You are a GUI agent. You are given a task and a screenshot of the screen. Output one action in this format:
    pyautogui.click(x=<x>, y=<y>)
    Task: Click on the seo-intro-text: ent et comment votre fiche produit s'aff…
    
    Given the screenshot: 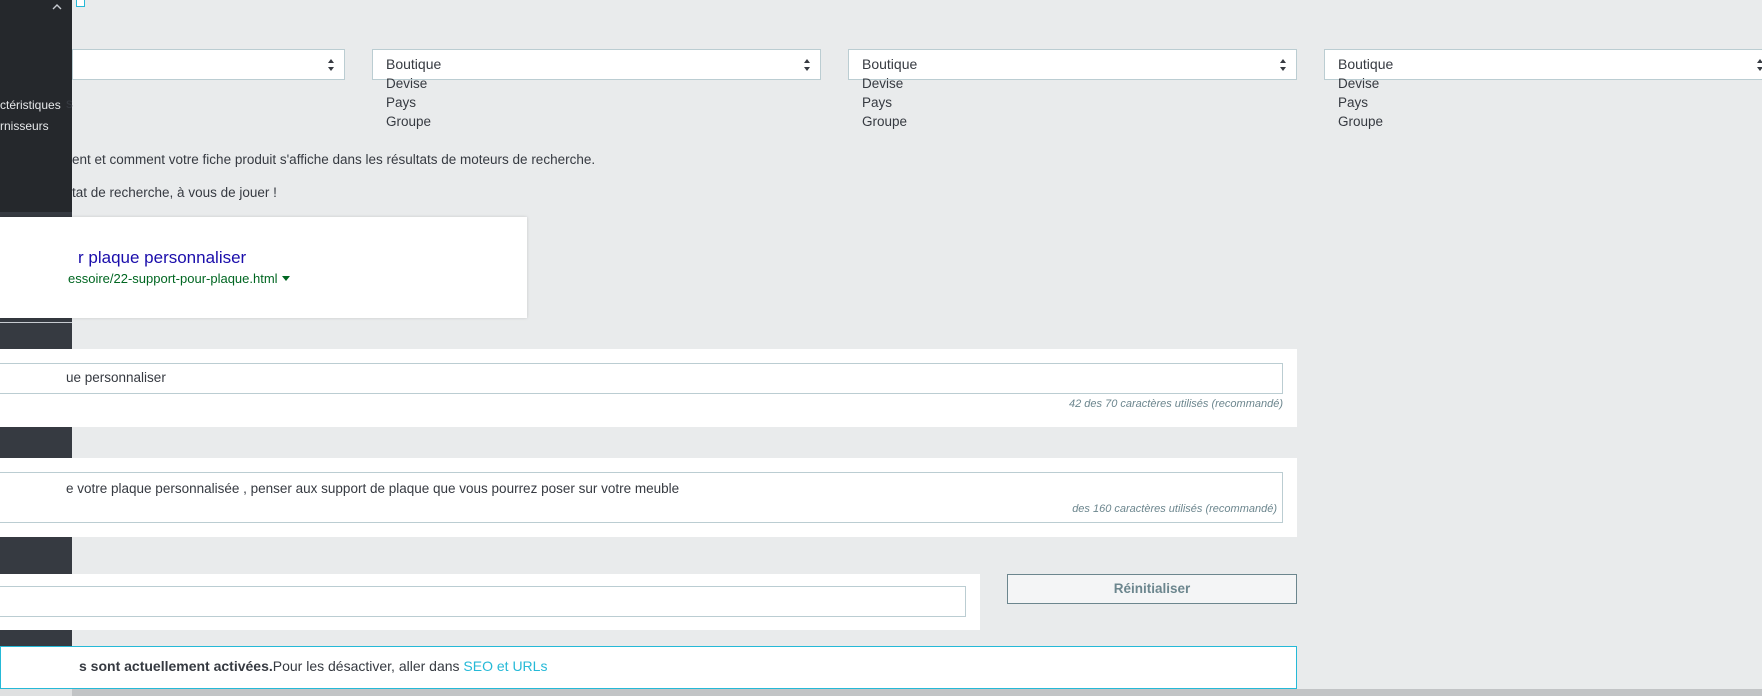 What is the action you would take?
    pyautogui.click(x=334, y=159)
    